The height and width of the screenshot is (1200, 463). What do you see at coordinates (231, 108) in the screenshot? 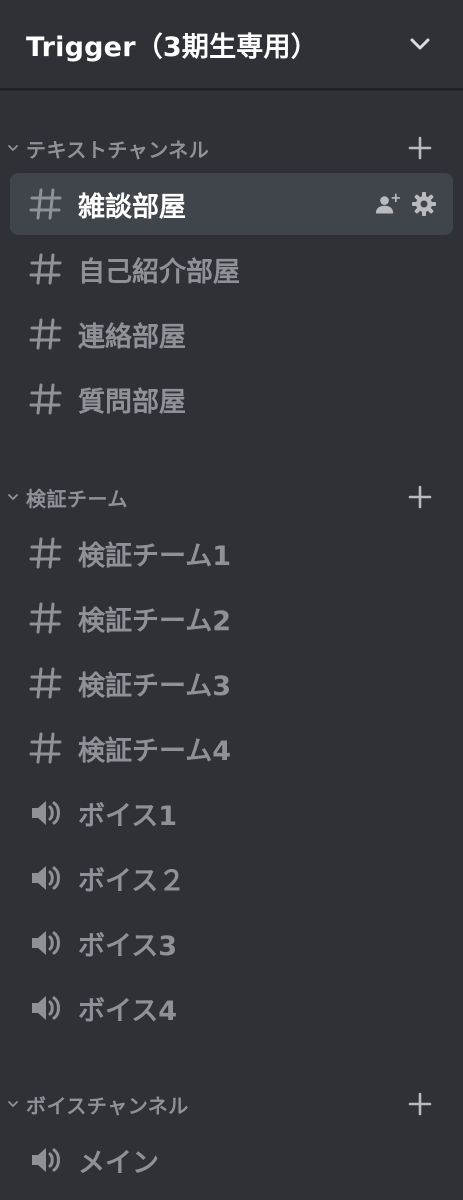
I see `header-spacer` at bounding box center [231, 108].